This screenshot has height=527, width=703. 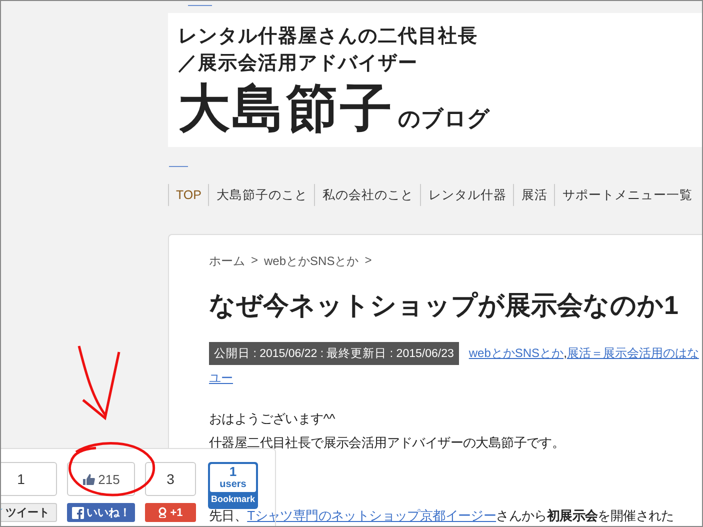 I want to click on comma: ,, so click(x=565, y=353).